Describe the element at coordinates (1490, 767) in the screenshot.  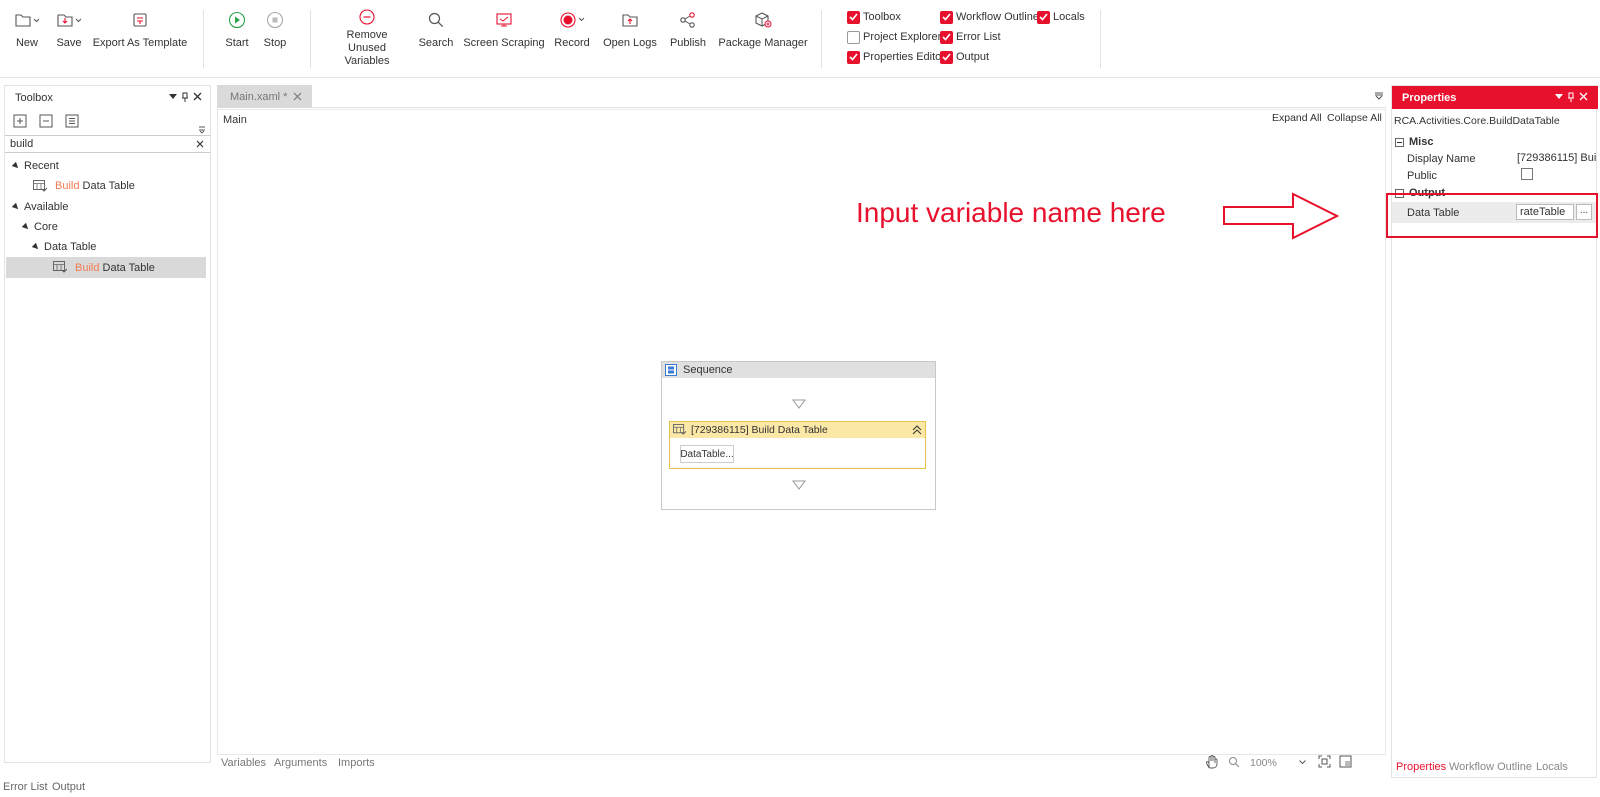
I see `tab-workflow-outline: Workflow Outline` at that location.